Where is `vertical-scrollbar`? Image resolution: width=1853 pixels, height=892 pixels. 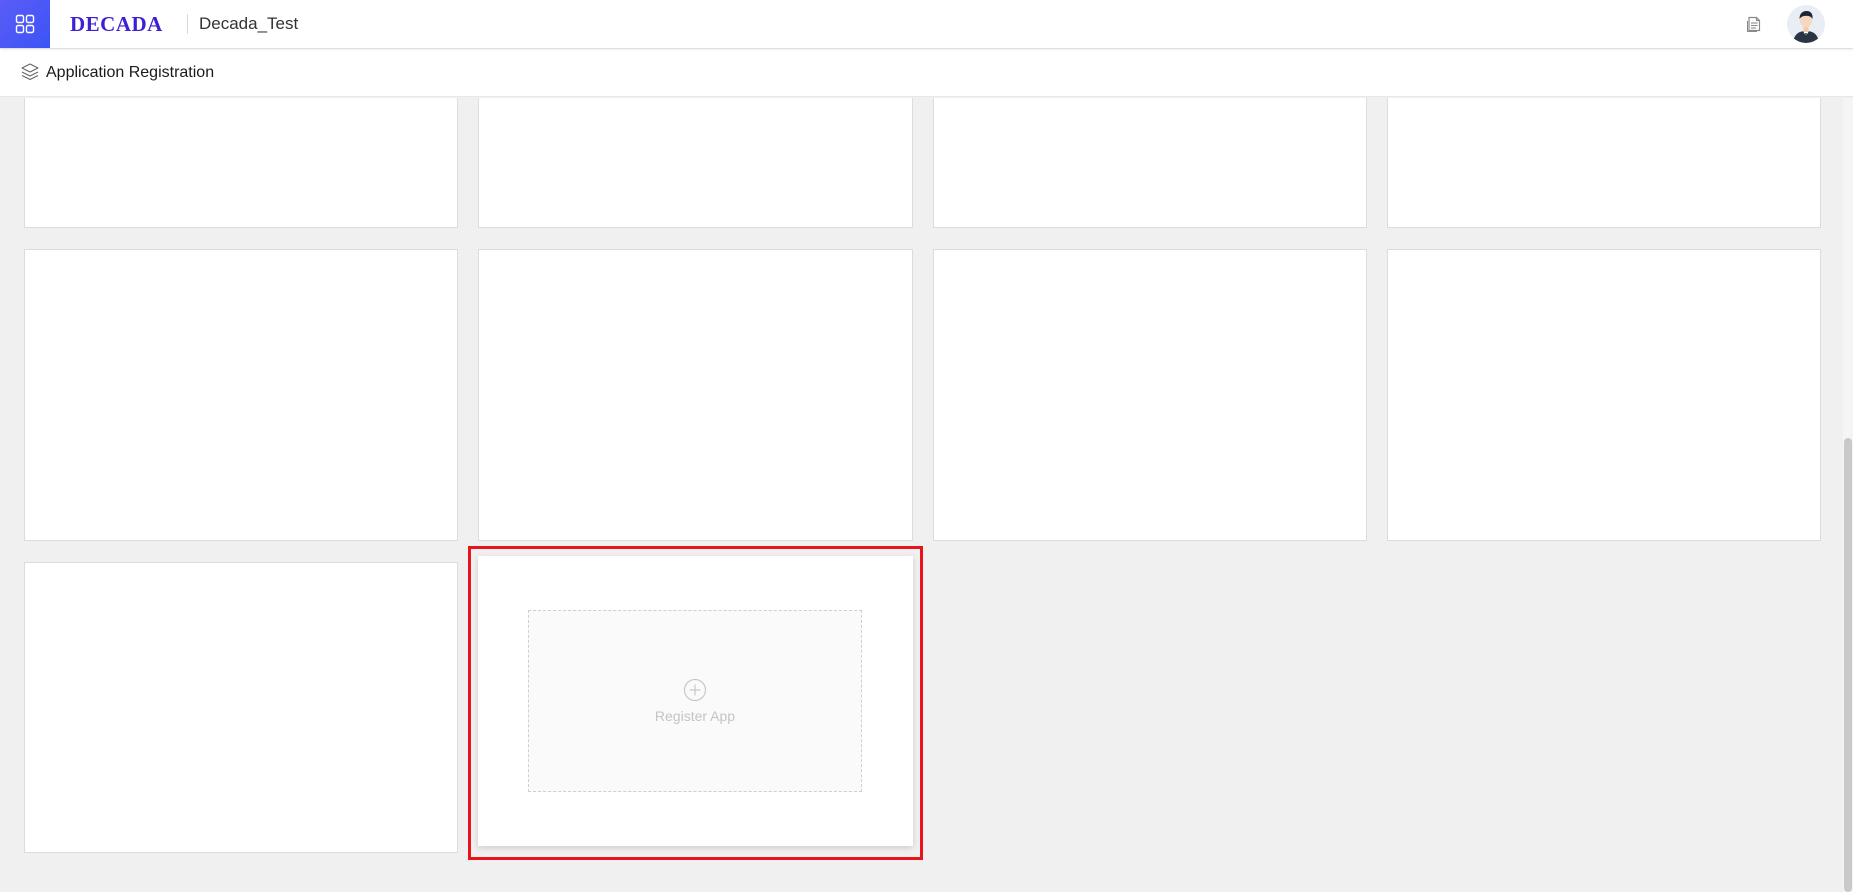
vertical-scrollbar is located at coordinates (1848, 495).